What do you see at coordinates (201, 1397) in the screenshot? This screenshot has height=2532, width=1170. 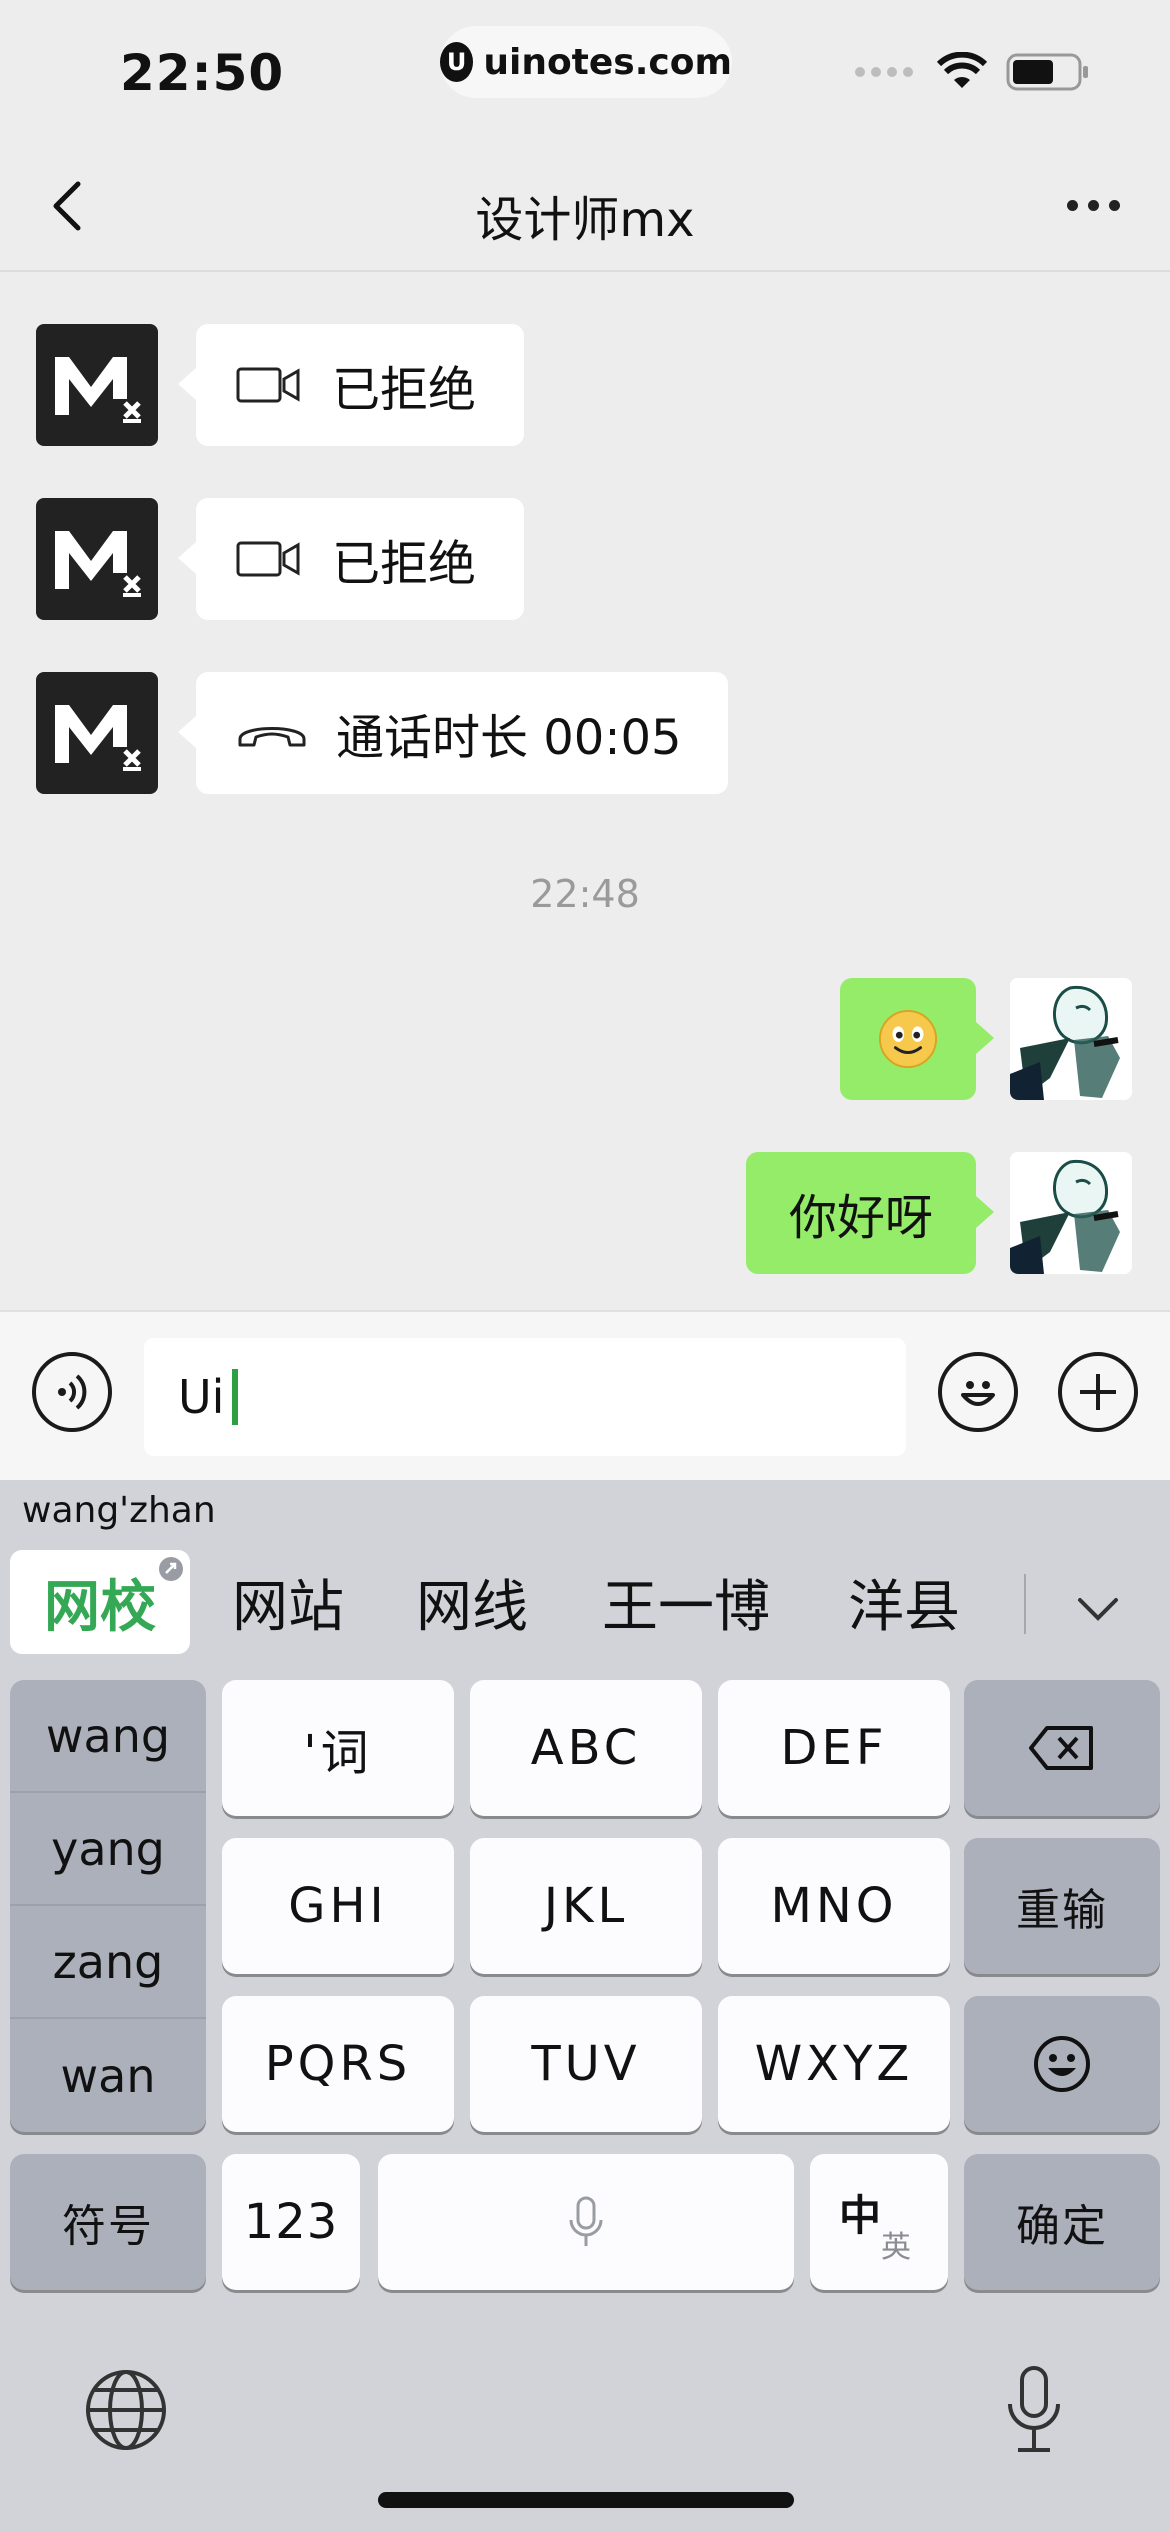 I see `message-input-value: Ui` at bounding box center [201, 1397].